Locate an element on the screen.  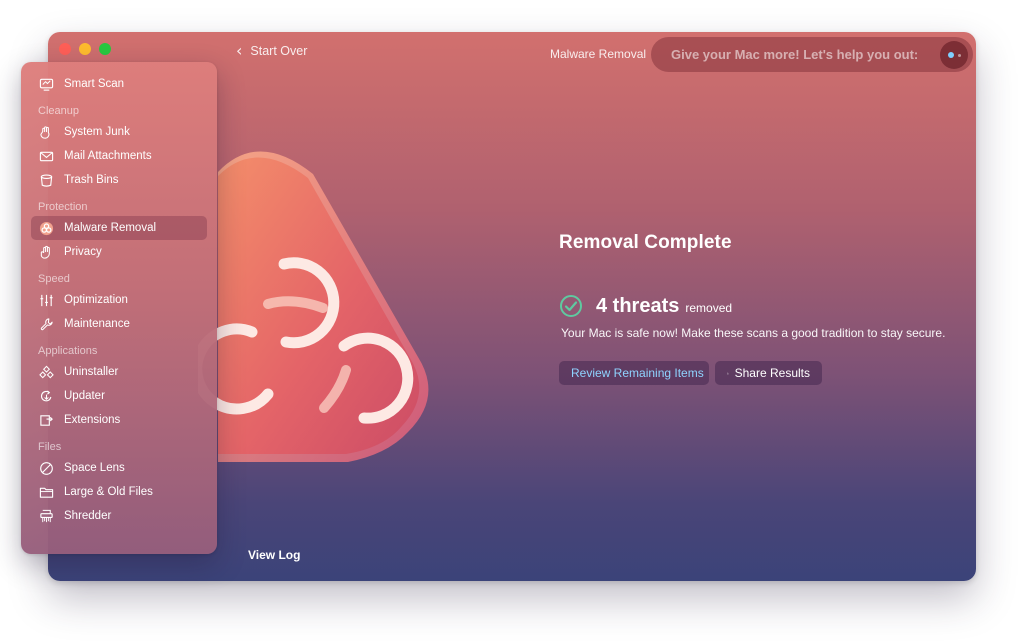
minimize-window-button is located at coordinates (85, 49).